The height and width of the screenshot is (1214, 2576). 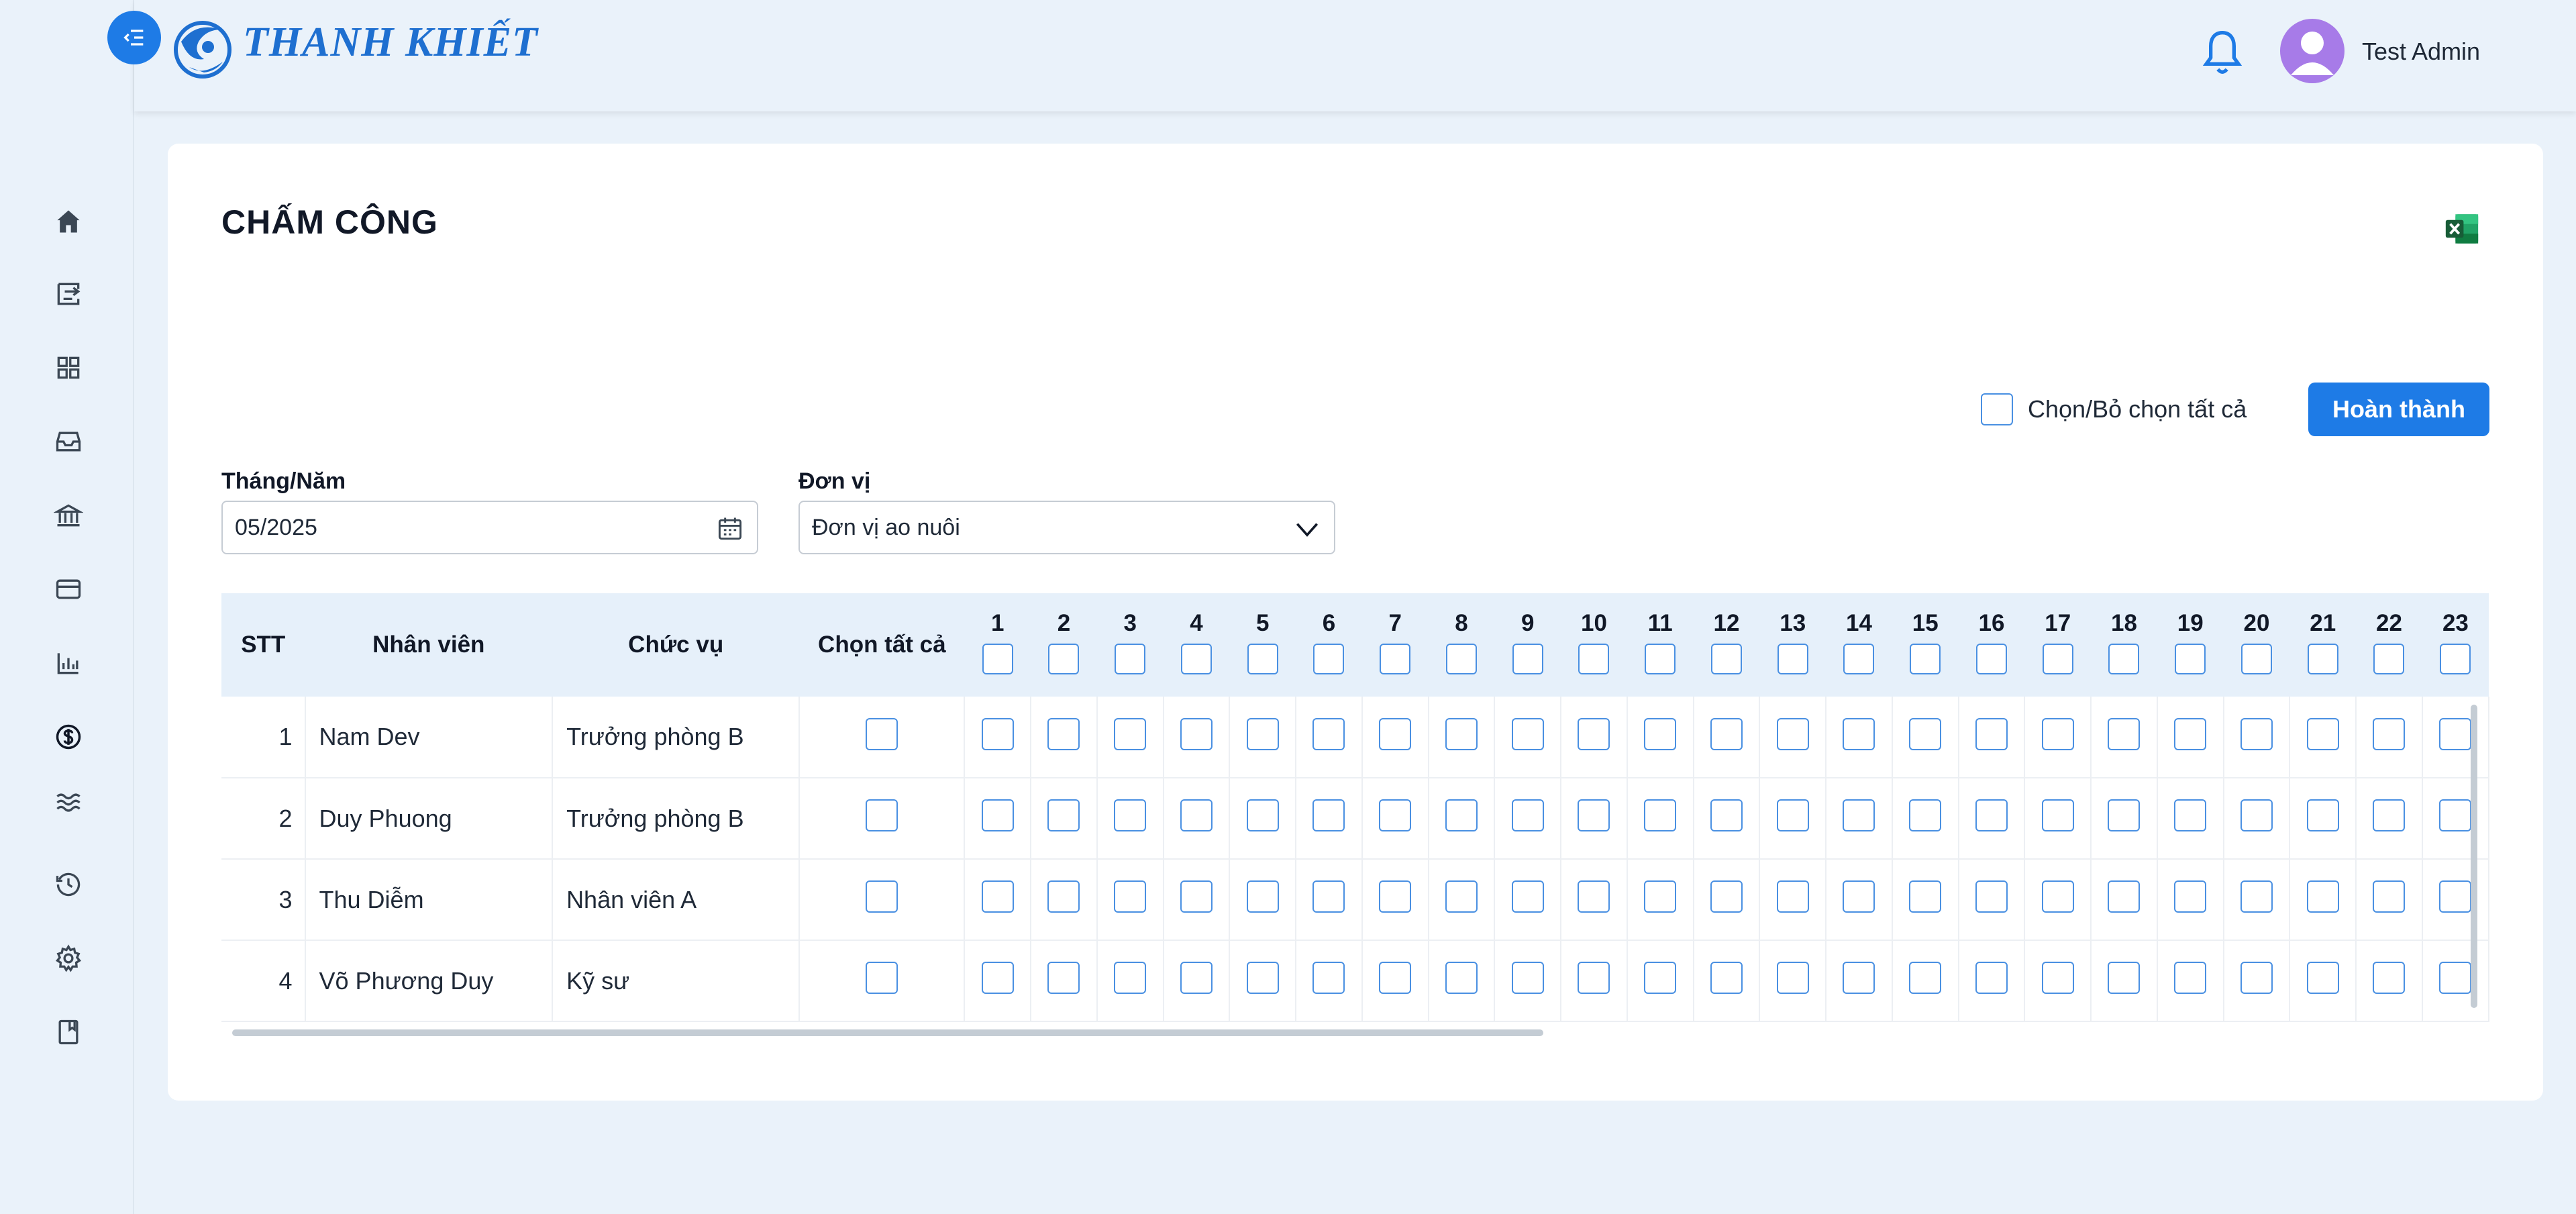 I want to click on gear-icon, so click(x=68, y=958).